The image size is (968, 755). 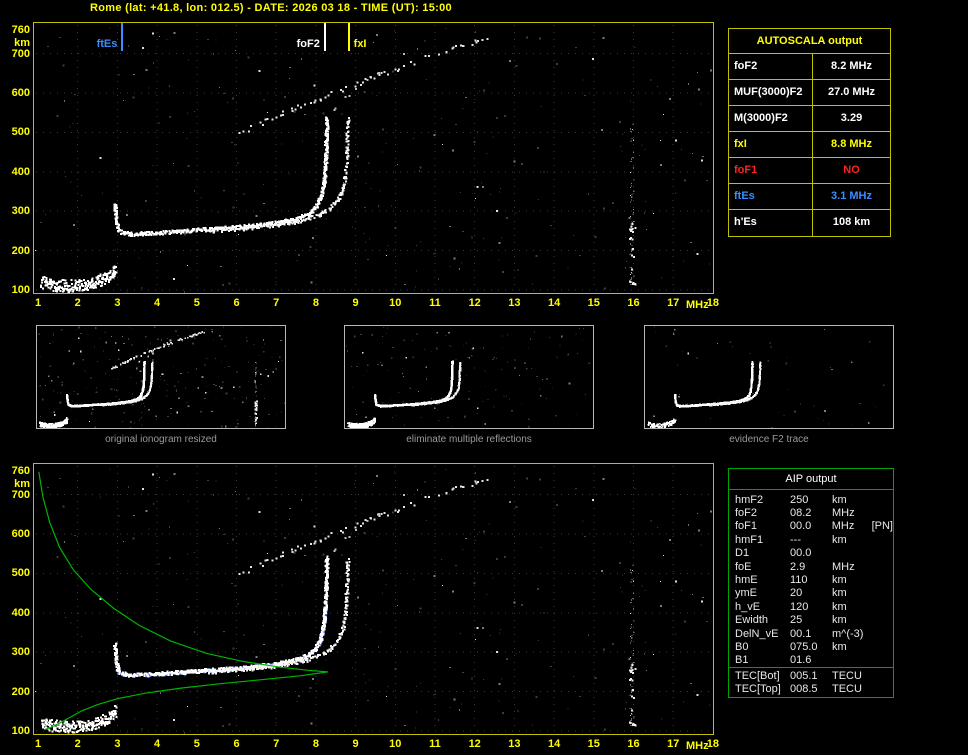 What do you see at coordinates (771, 118) in the screenshot?
I see `autoscala-row-label: M(3000)F2` at bounding box center [771, 118].